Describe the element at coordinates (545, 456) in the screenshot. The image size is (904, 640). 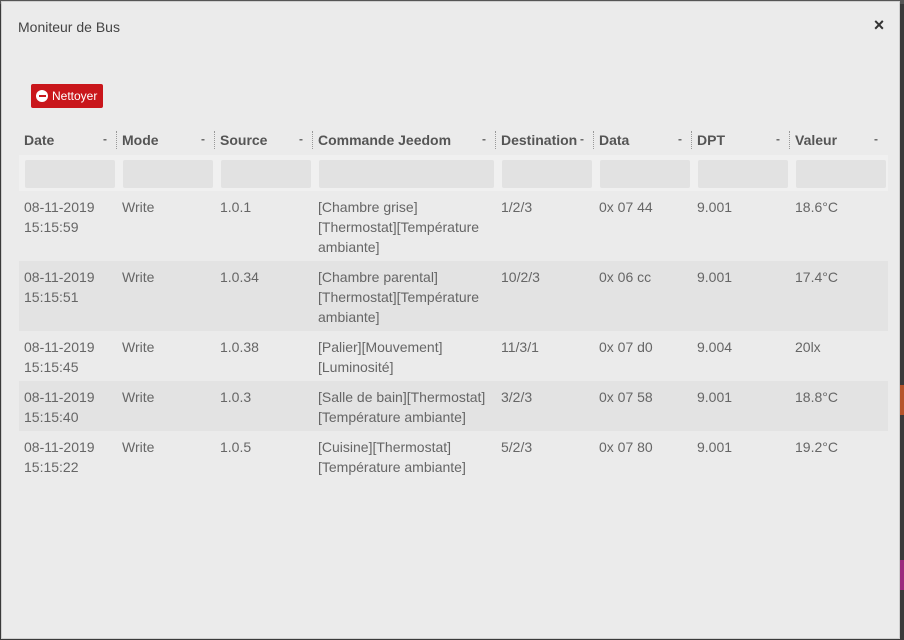
I see `cell-destination: 5/2/3` at that location.